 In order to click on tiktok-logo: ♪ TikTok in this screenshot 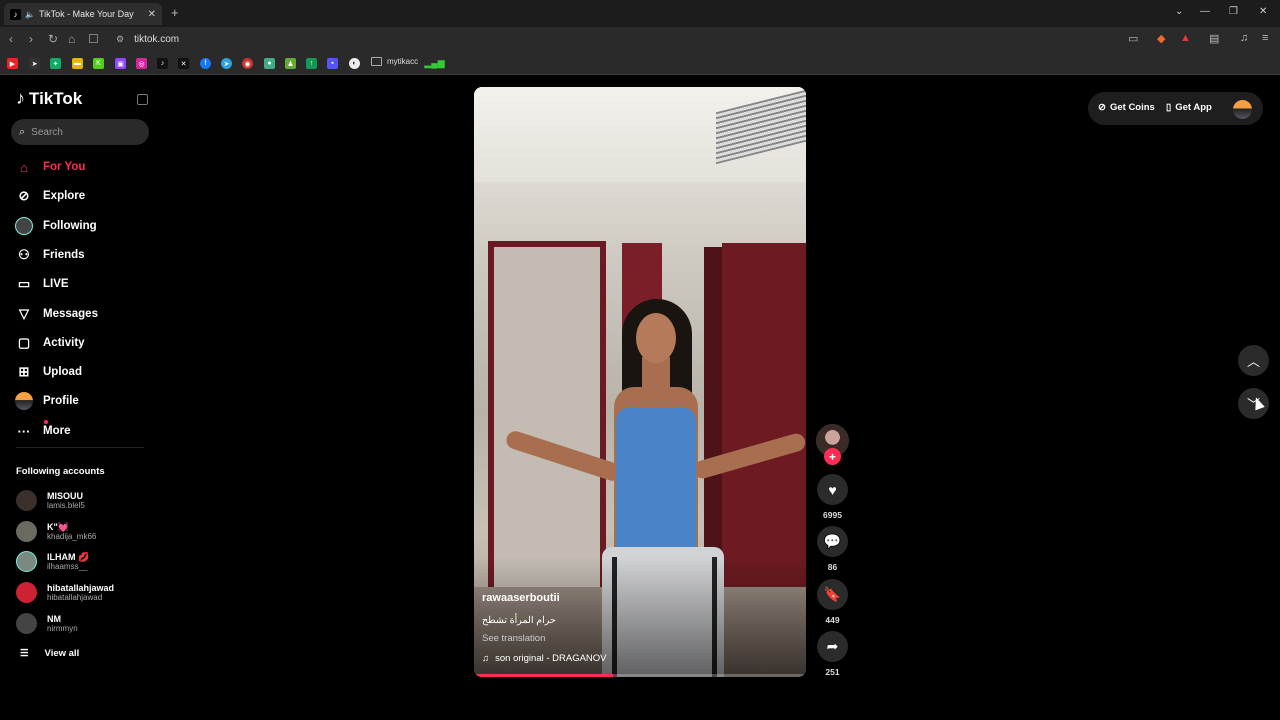, I will do `click(49, 98)`.